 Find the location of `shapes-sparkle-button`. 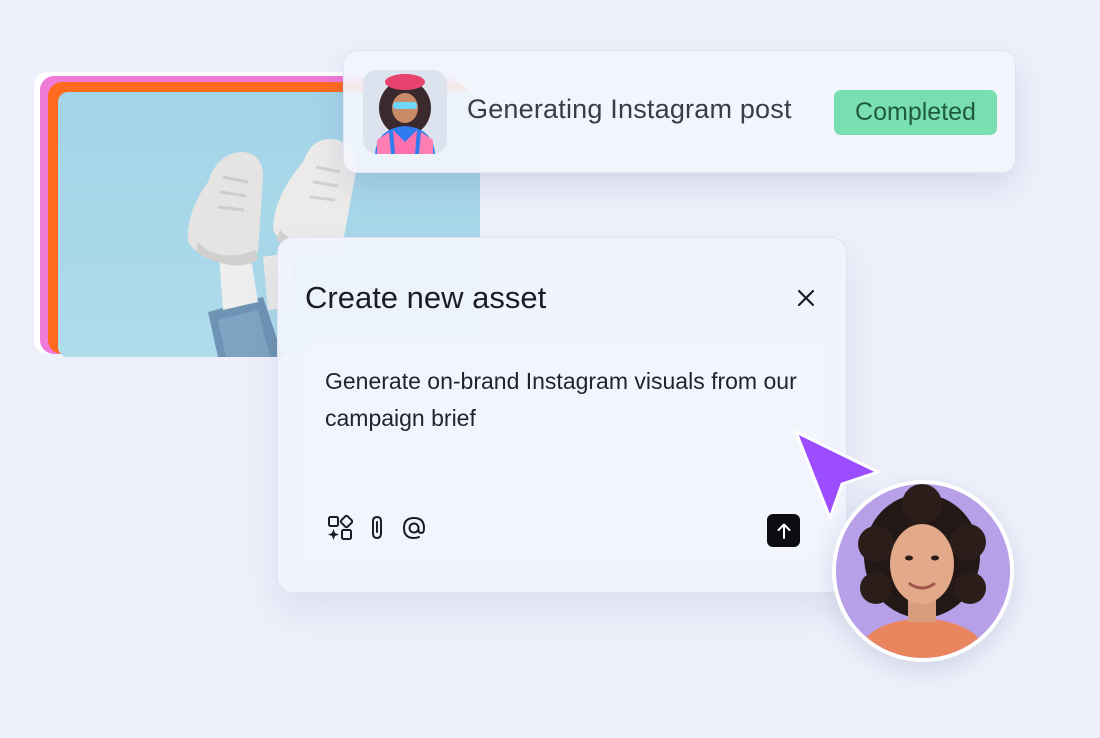

shapes-sparkle-button is located at coordinates (340, 528).